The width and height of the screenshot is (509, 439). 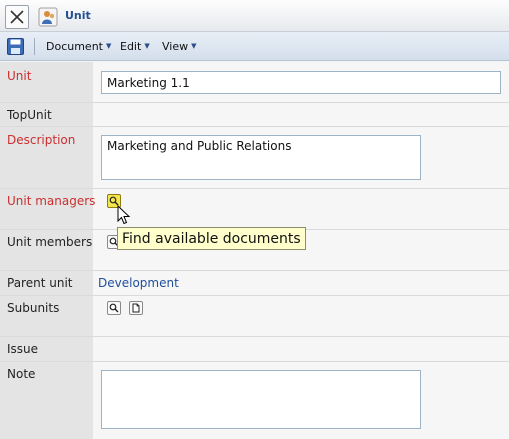 I want to click on document-icon, so click(x=136, y=308).